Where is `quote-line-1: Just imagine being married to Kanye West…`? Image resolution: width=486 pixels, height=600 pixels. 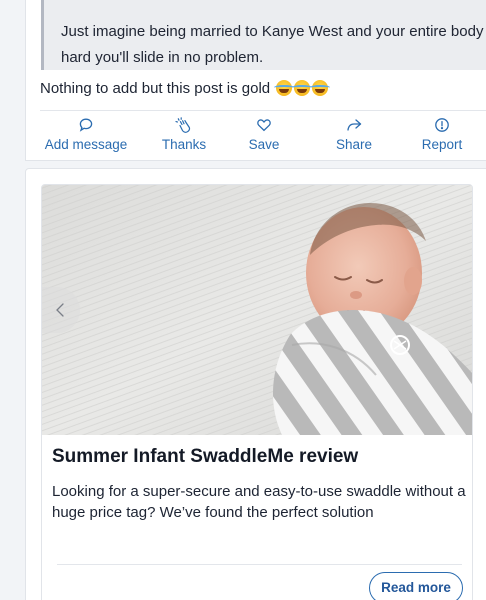
quote-line-1: Just imagine being married to Kanye West… is located at coordinates (273, 31).